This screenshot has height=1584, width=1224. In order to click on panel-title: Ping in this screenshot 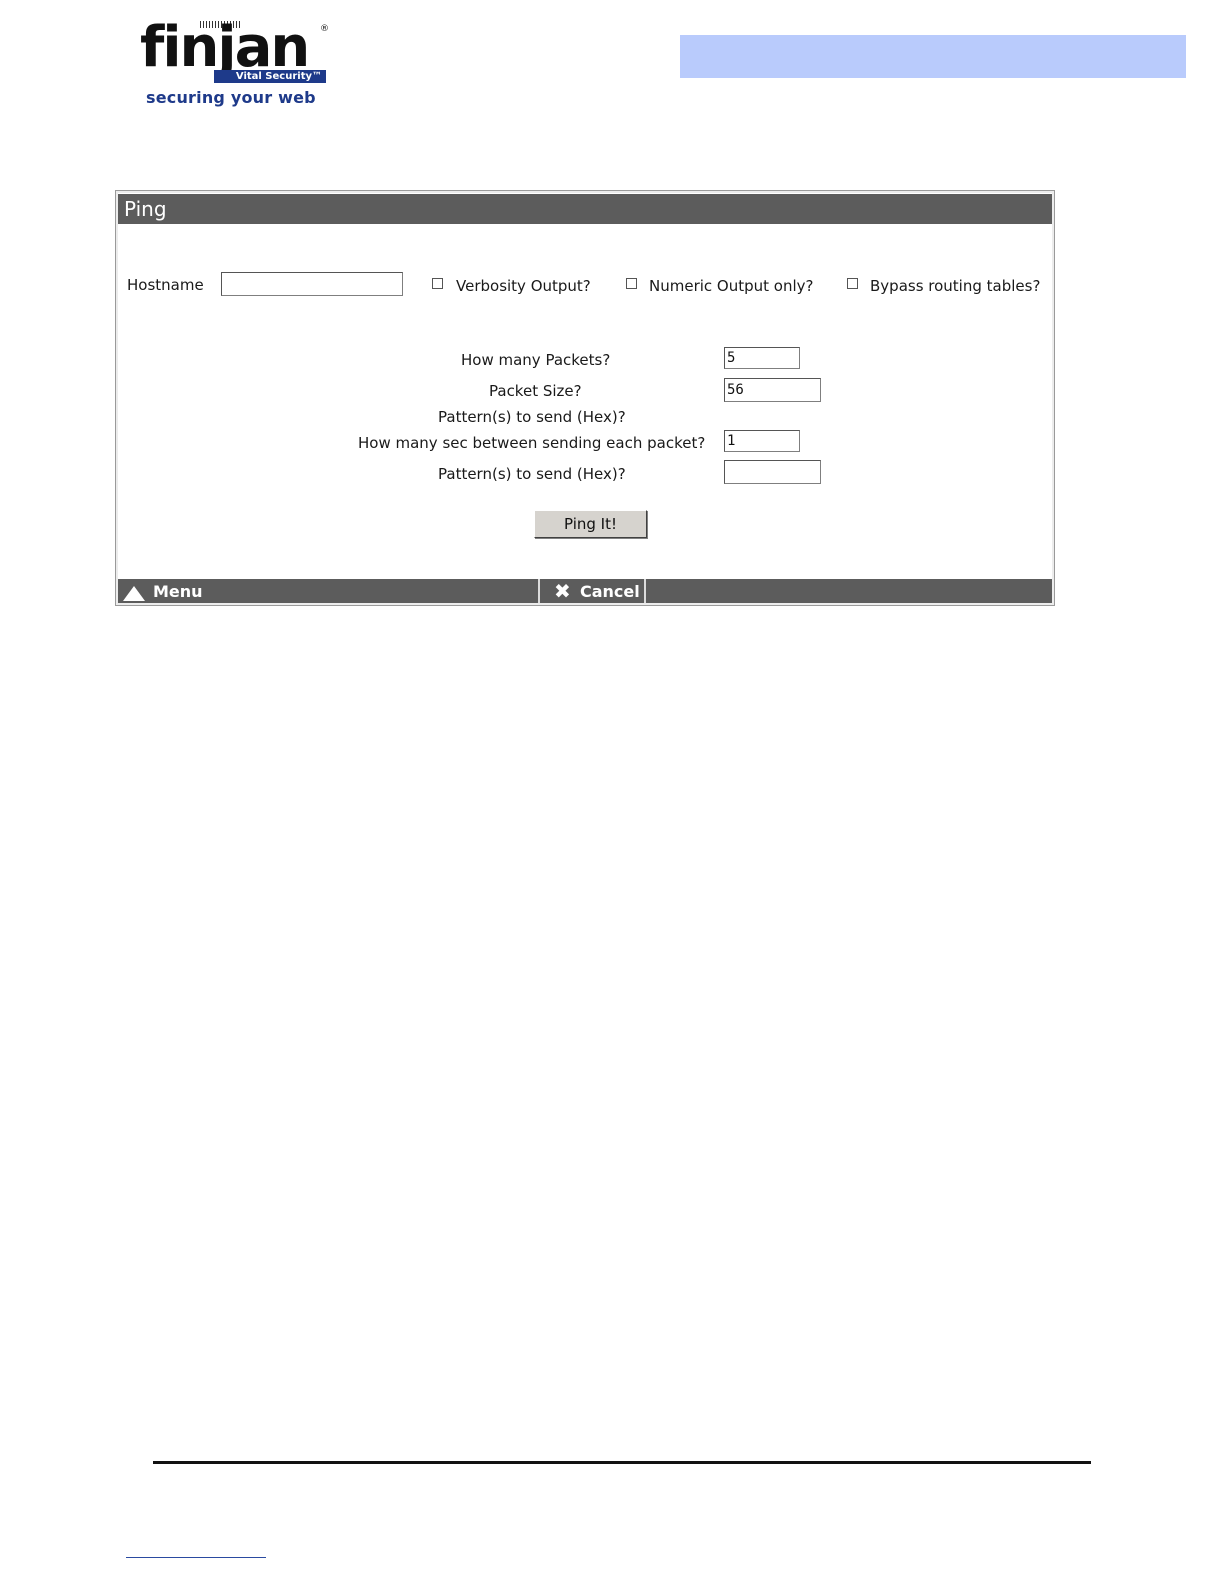, I will do `click(585, 209)`.